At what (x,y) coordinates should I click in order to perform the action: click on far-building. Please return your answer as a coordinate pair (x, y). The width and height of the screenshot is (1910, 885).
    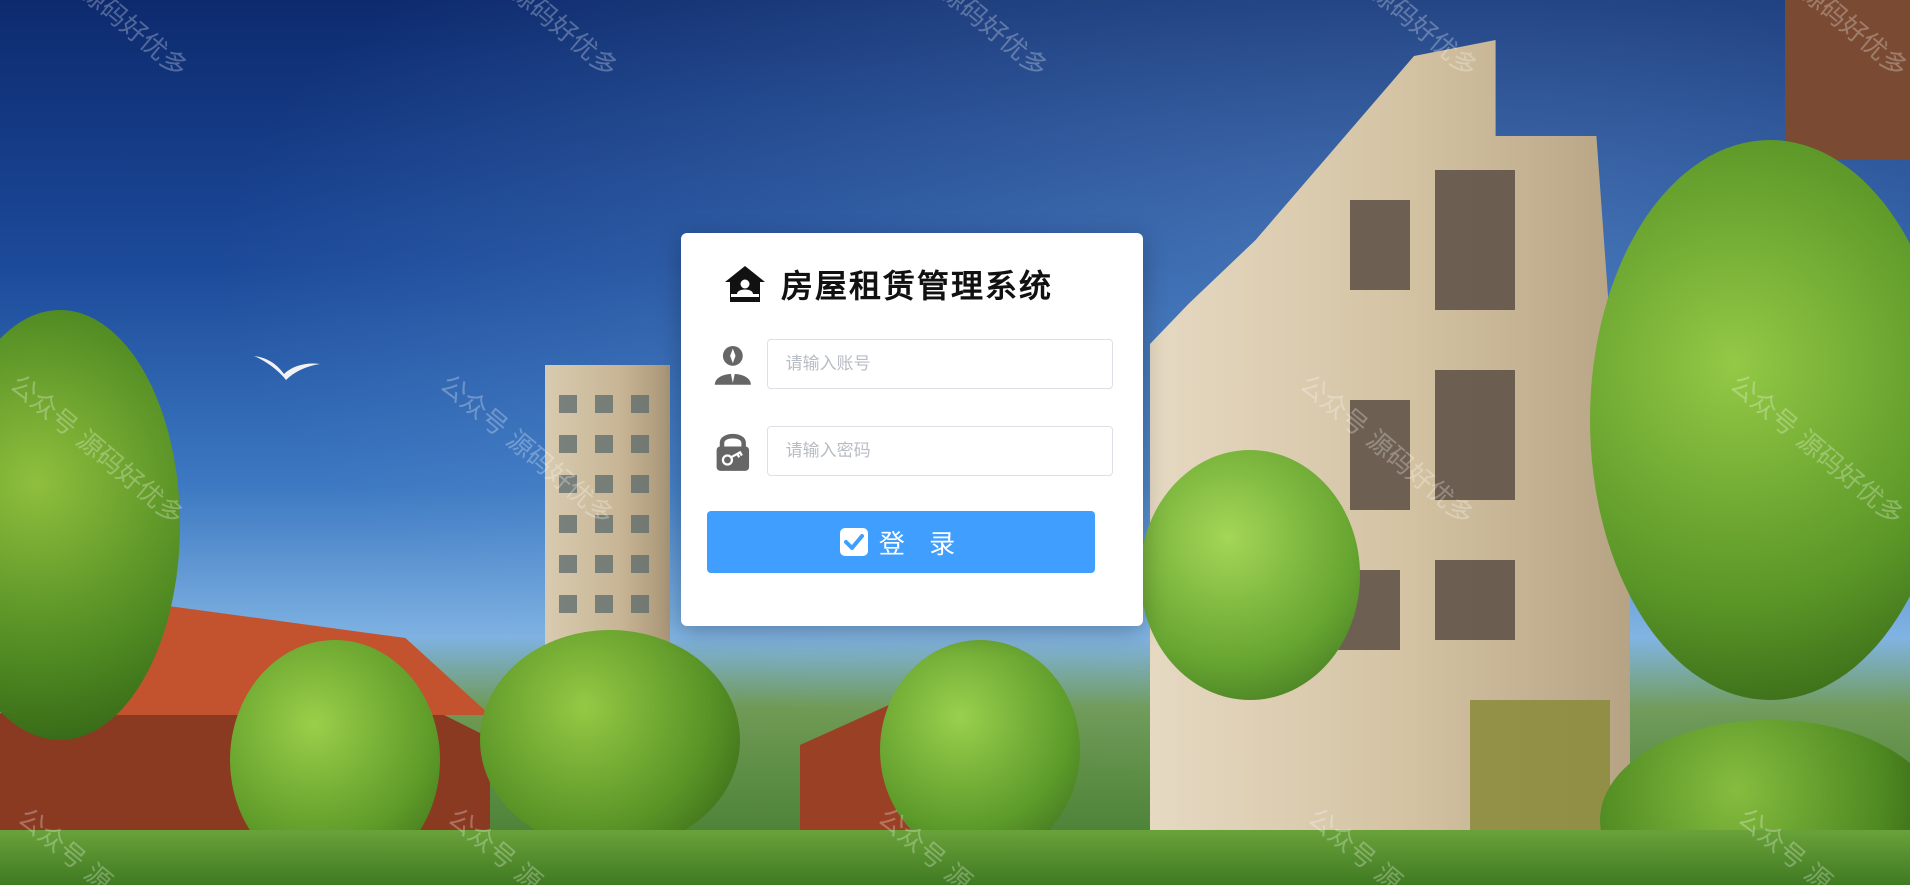
    Looking at the image, I should click on (1847, 80).